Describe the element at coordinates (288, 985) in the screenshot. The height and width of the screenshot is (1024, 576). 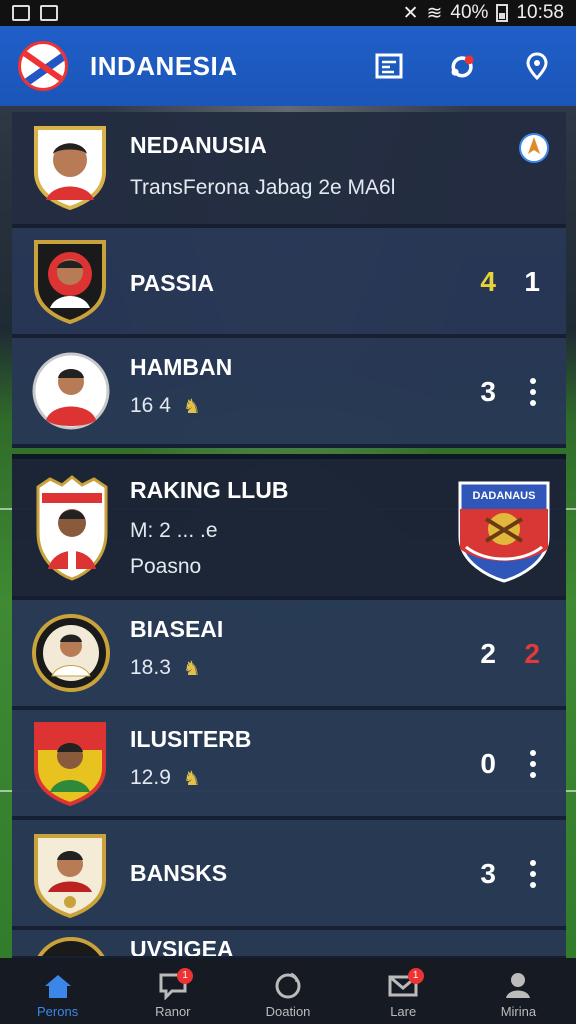
I see `ball-icon` at that location.